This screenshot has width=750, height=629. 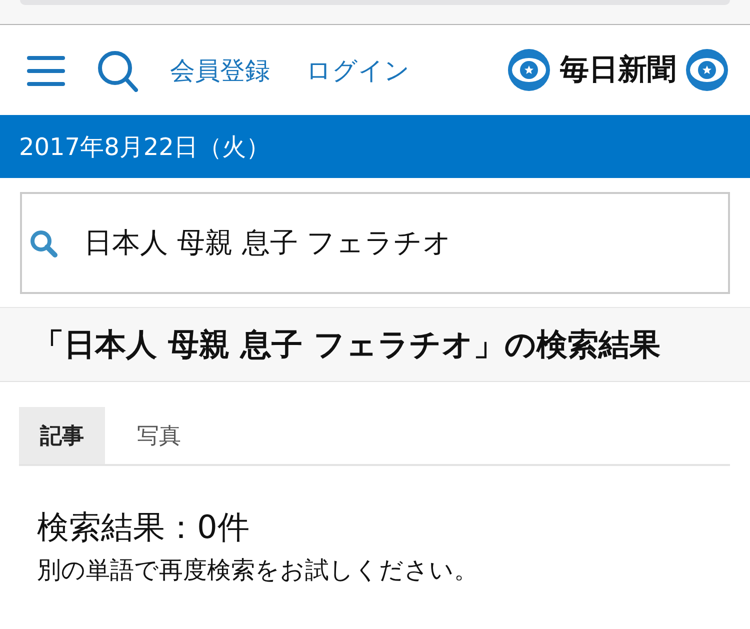 What do you see at coordinates (358, 70) in the screenshot?
I see `header-link: ログイン` at bounding box center [358, 70].